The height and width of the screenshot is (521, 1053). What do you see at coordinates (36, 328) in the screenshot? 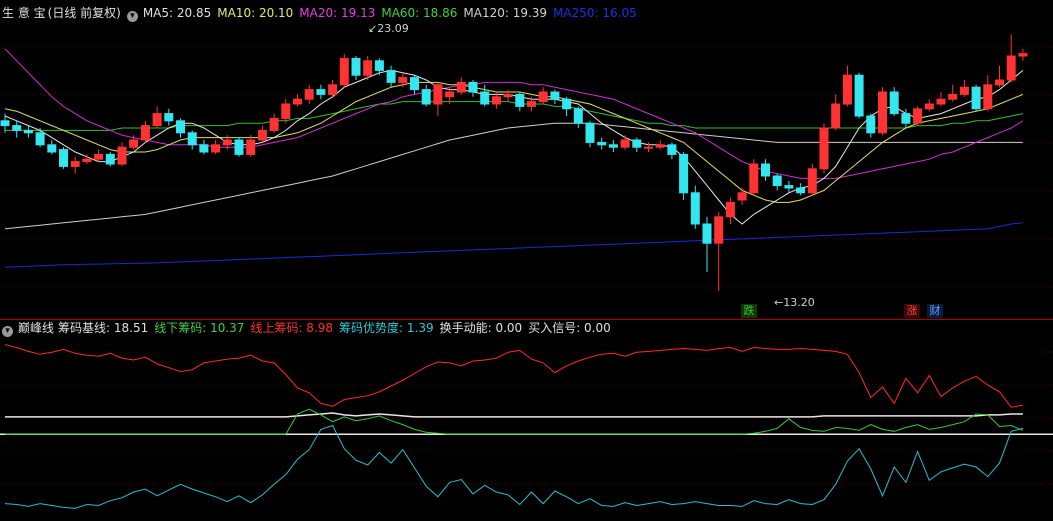
I see `indicator-name: 巅峰线` at bounding box center [36, 328].